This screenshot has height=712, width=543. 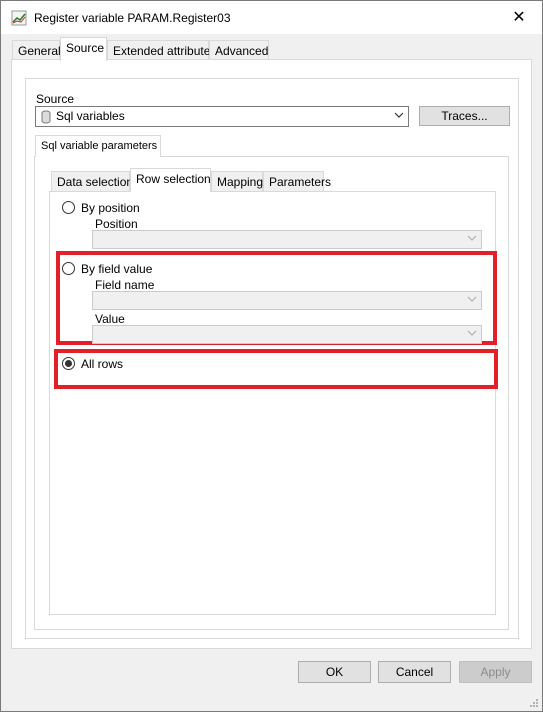 I want to click on tab-source: Source, so click(x=83, y=49).